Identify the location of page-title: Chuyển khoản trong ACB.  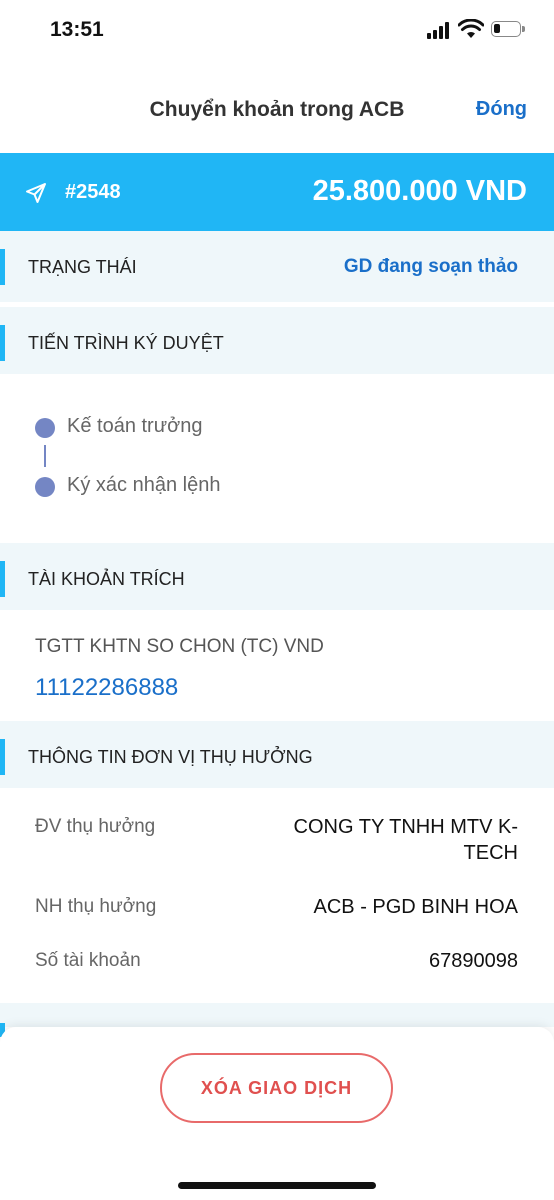
(277, 109).